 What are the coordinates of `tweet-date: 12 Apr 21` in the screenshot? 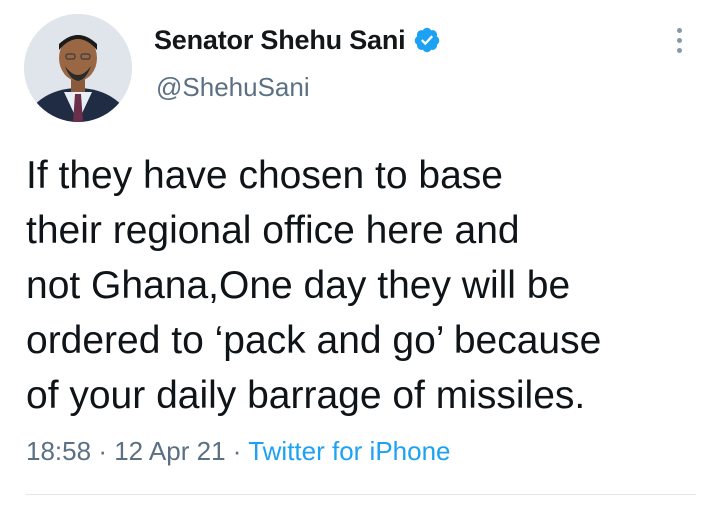 It's located at (169, 451).